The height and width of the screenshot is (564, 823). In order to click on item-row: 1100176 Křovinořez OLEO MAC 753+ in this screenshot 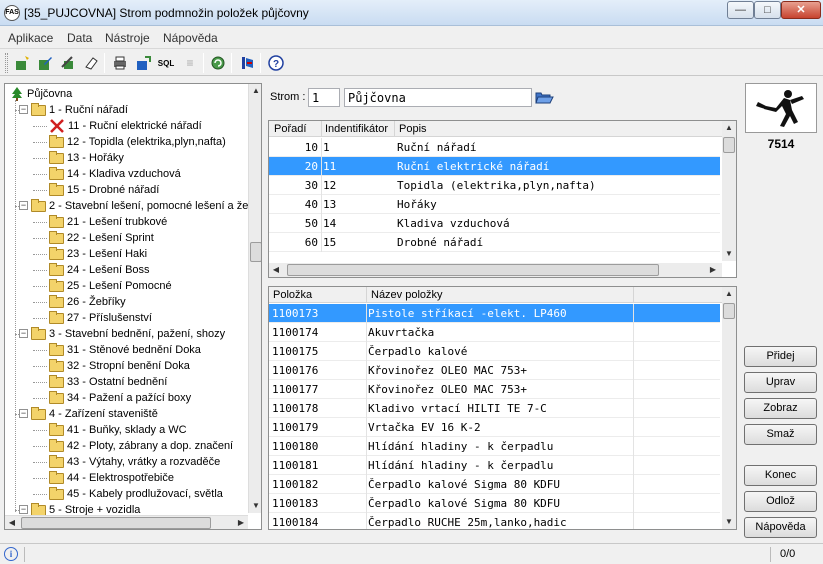, I will do `click(494, 370)`.